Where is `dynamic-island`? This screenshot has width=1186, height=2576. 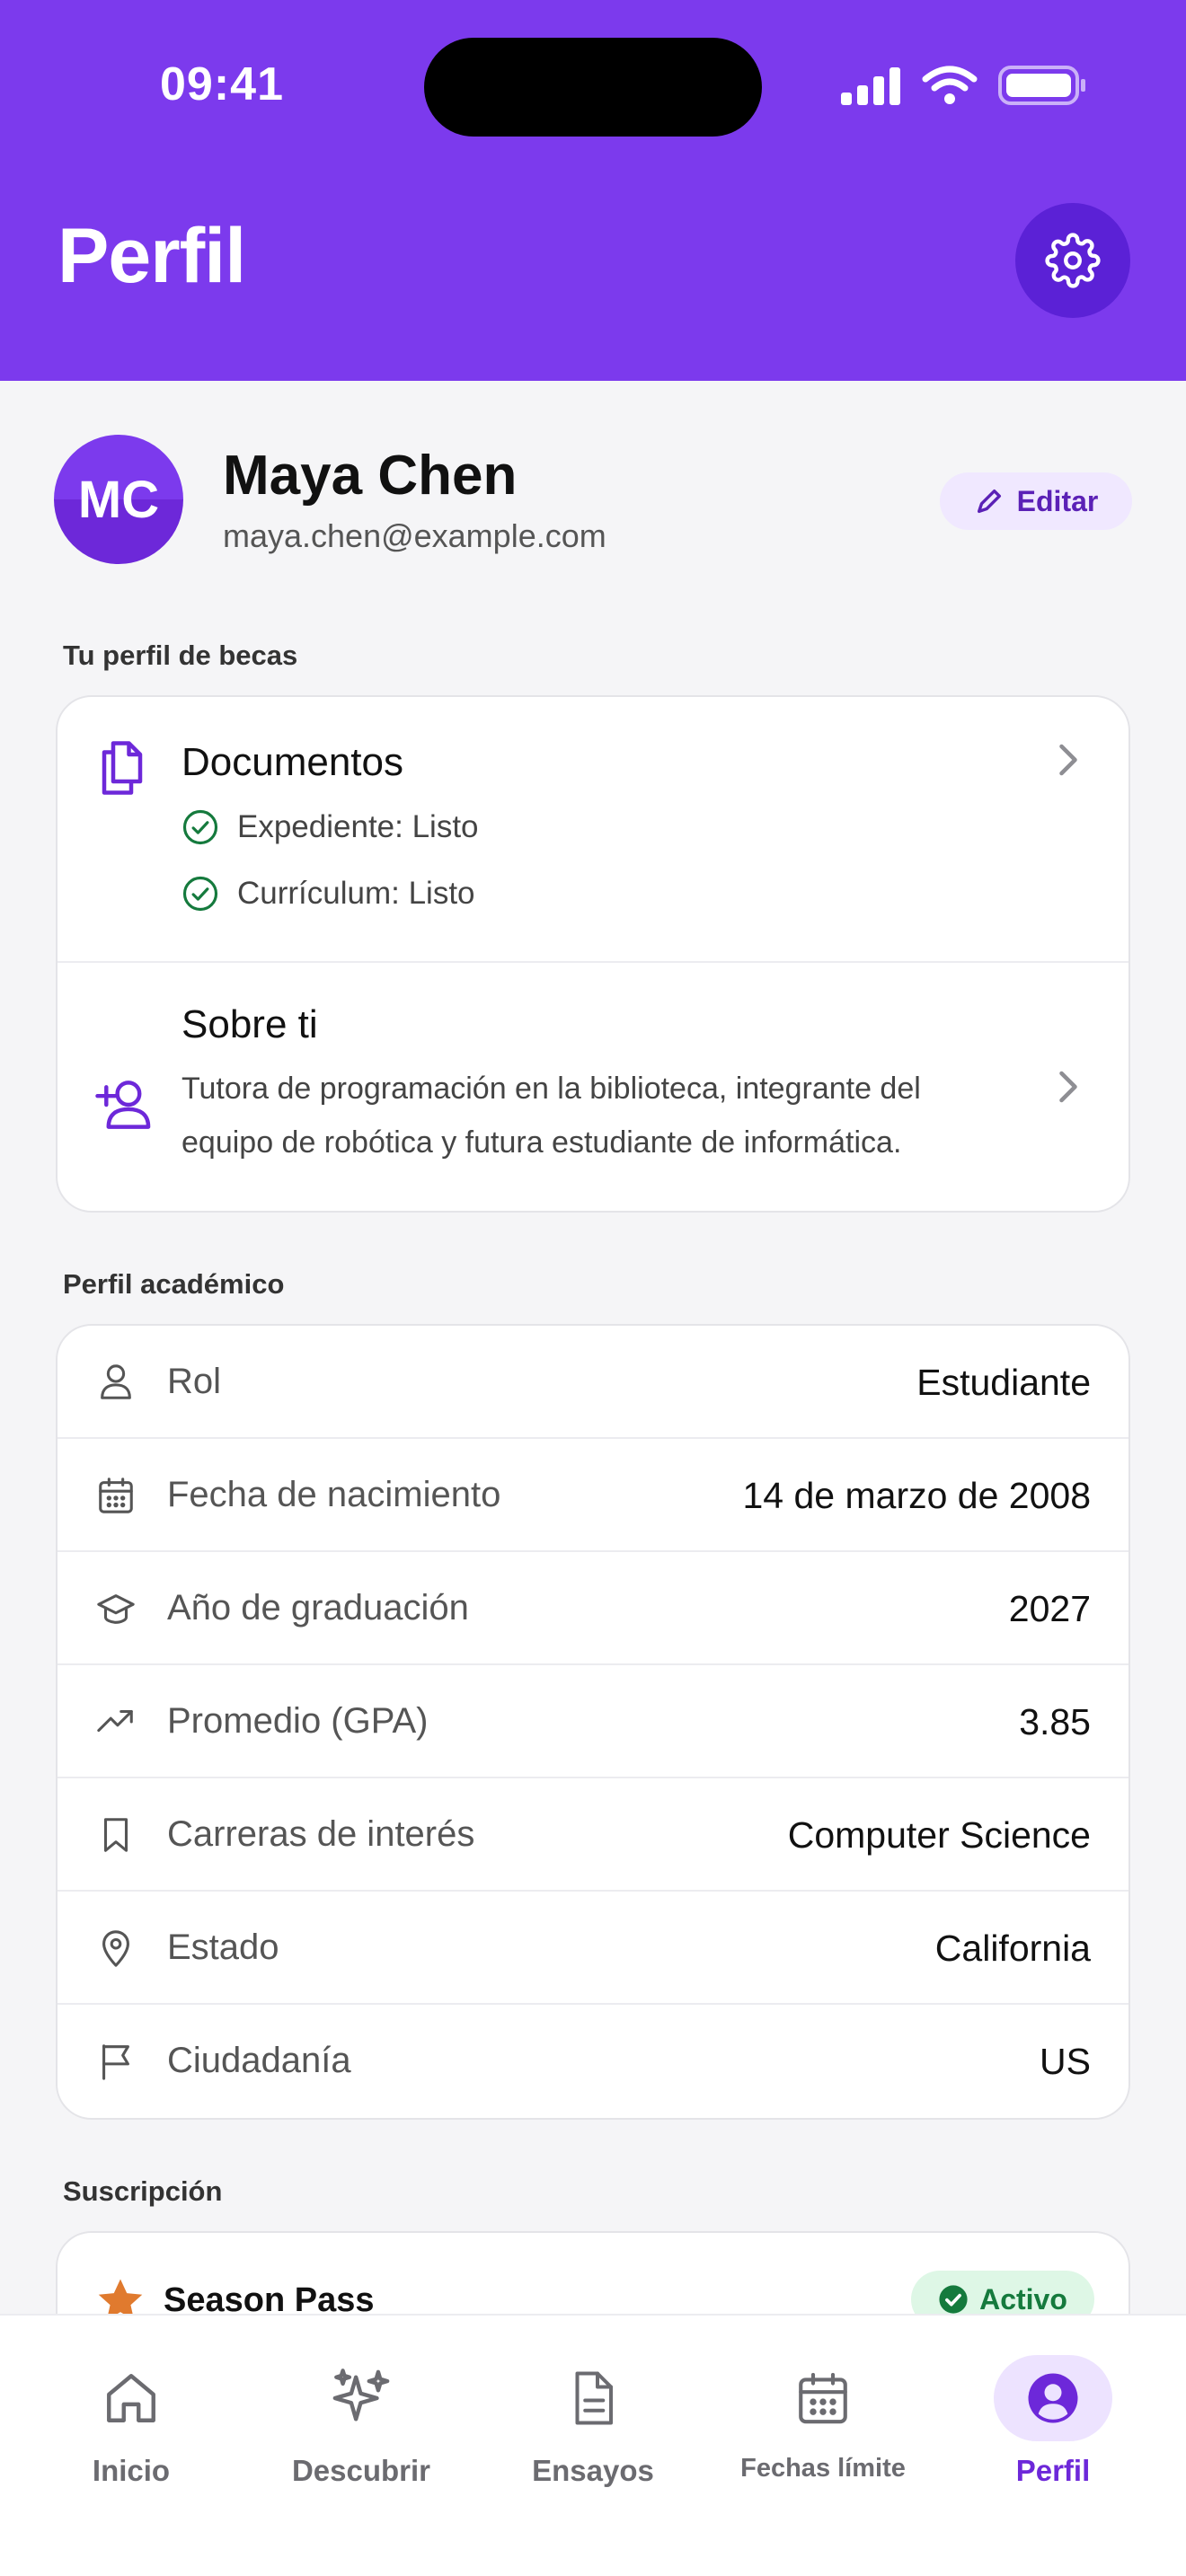 dynamic-island is located at coordinates (593, 87).